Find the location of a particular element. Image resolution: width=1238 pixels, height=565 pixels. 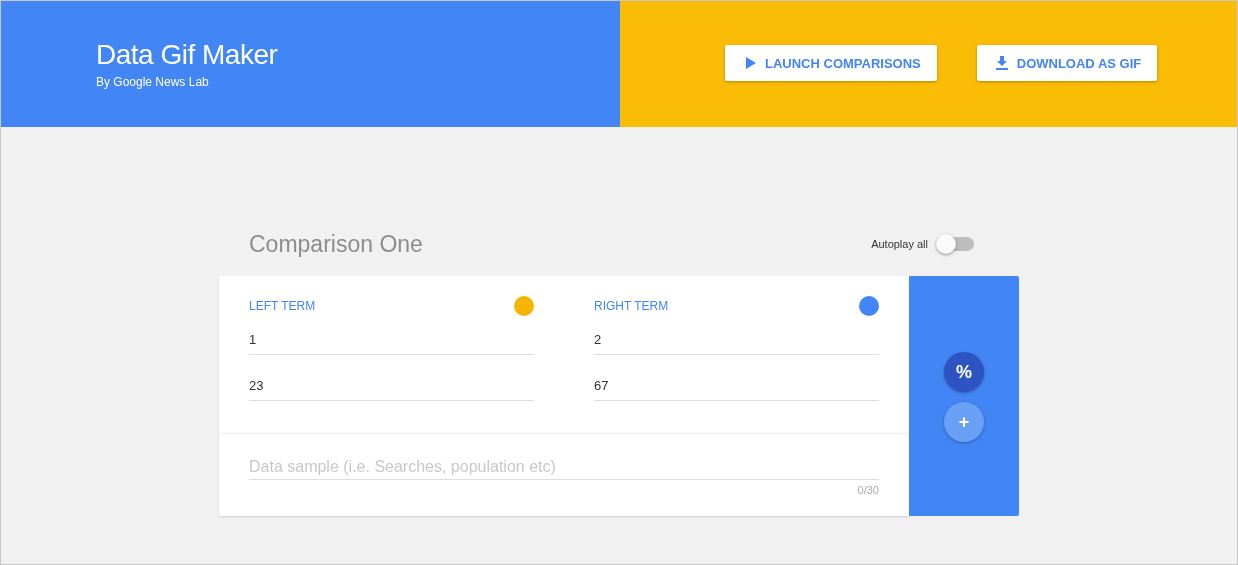

term-field: 67 is located at coordinates (736, 387).